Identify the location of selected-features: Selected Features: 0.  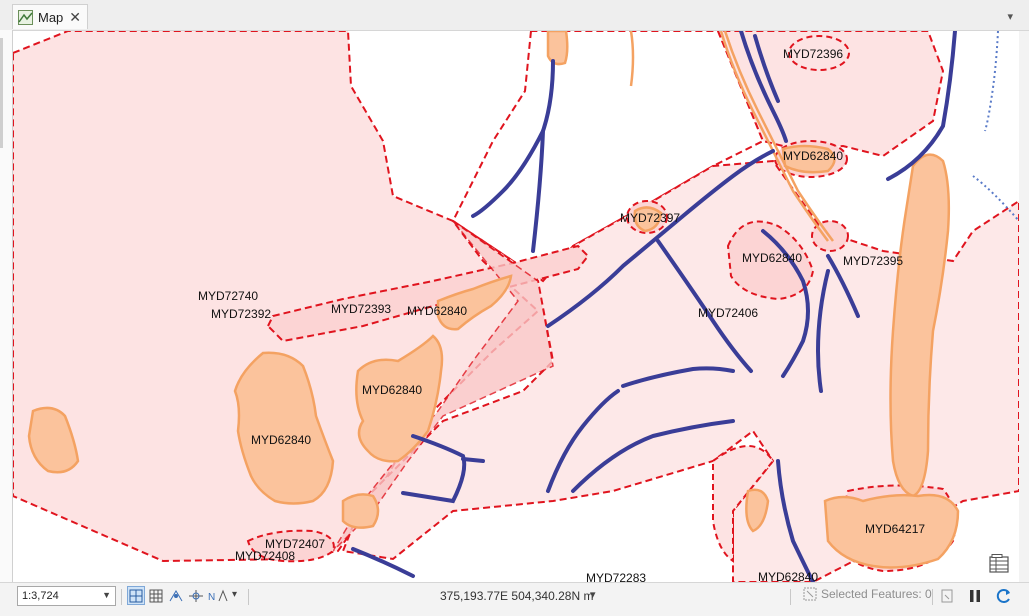
(867, 594).